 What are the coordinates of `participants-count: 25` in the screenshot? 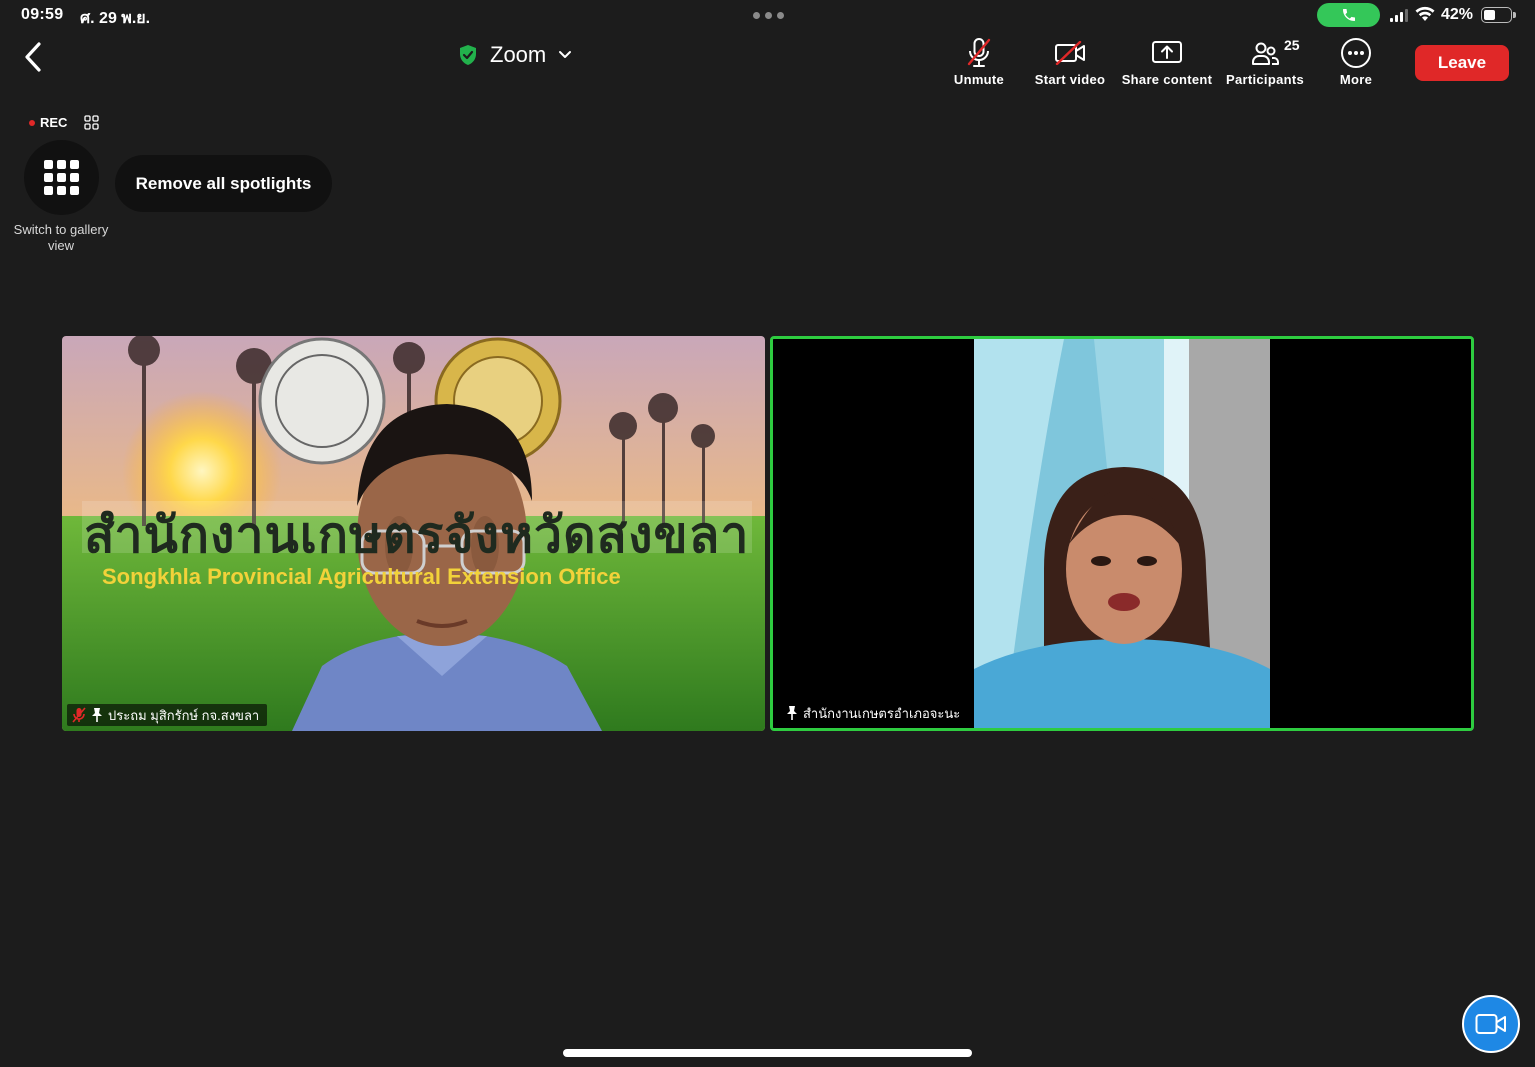 It's located at (1292, 45).